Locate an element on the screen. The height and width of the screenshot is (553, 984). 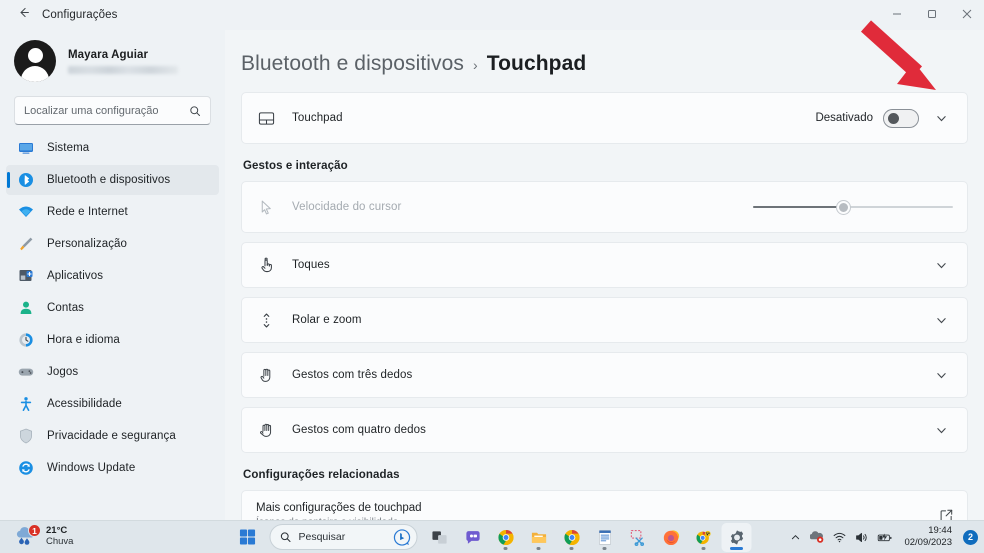
taskbar-weather-widget: 1 21°C Chuva is located at coordinates (43, 537).